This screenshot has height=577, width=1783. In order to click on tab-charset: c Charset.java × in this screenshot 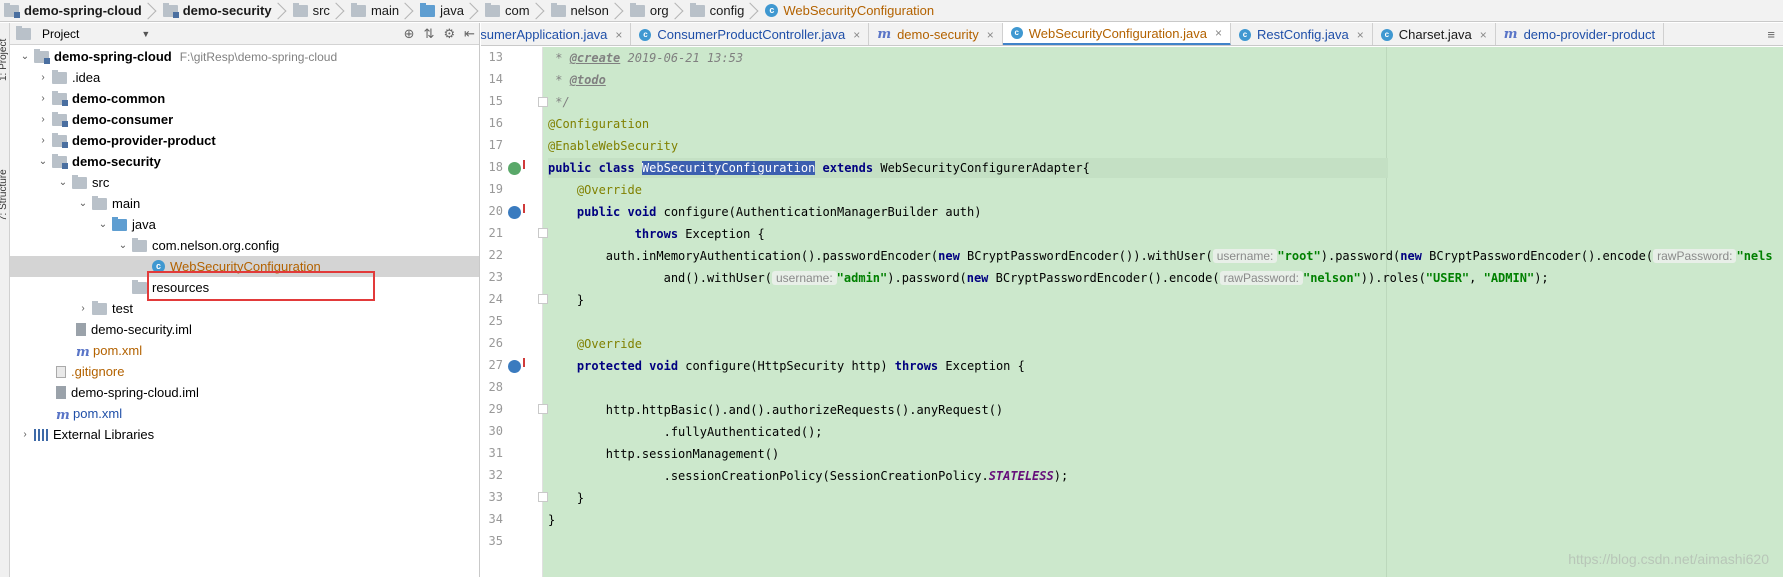, I will do `click(1434, 34)`.